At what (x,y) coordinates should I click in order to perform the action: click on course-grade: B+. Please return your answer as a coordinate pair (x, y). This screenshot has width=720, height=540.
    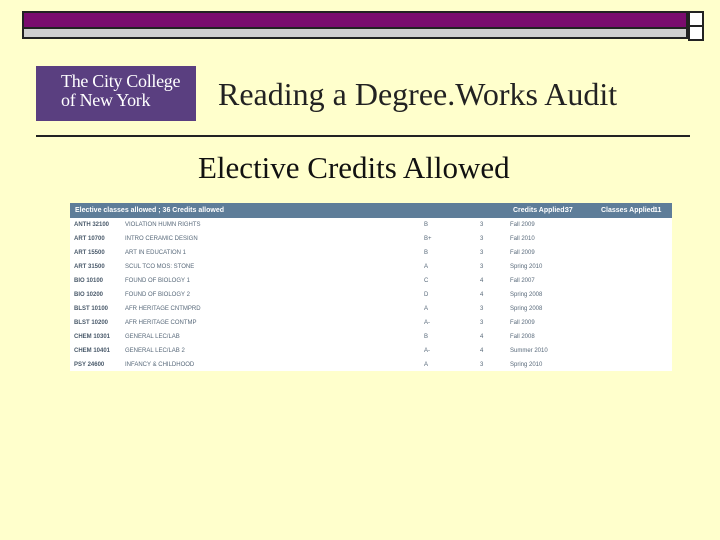
    Looking at the image, I should click on (428, 239).